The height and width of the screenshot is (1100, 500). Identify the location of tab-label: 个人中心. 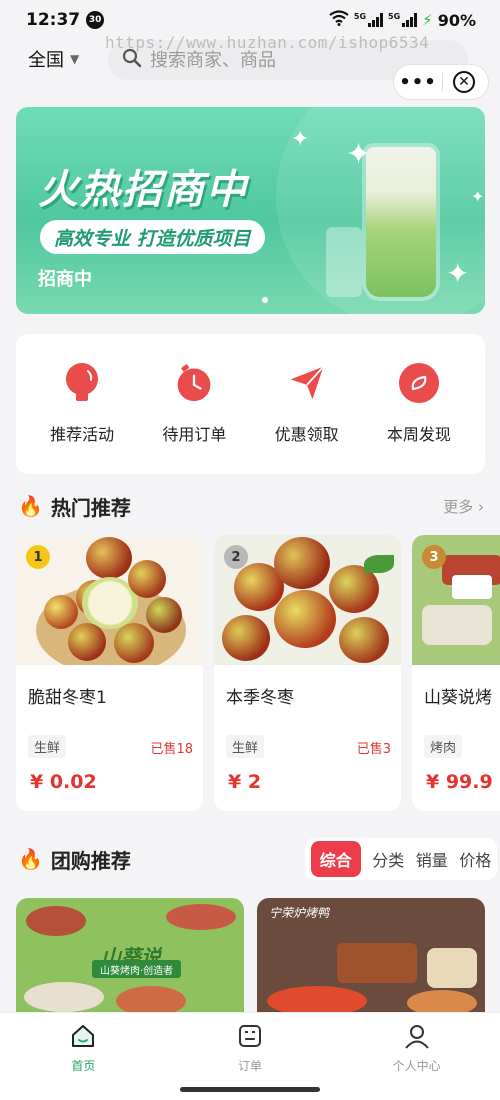
(416, 1066).